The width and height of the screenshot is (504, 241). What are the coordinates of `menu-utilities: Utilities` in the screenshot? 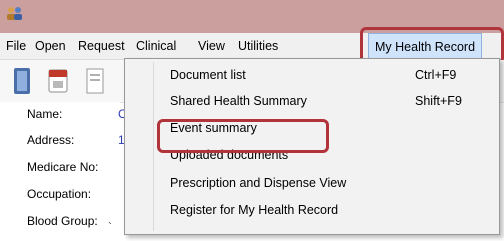 It's located at (258, 46).